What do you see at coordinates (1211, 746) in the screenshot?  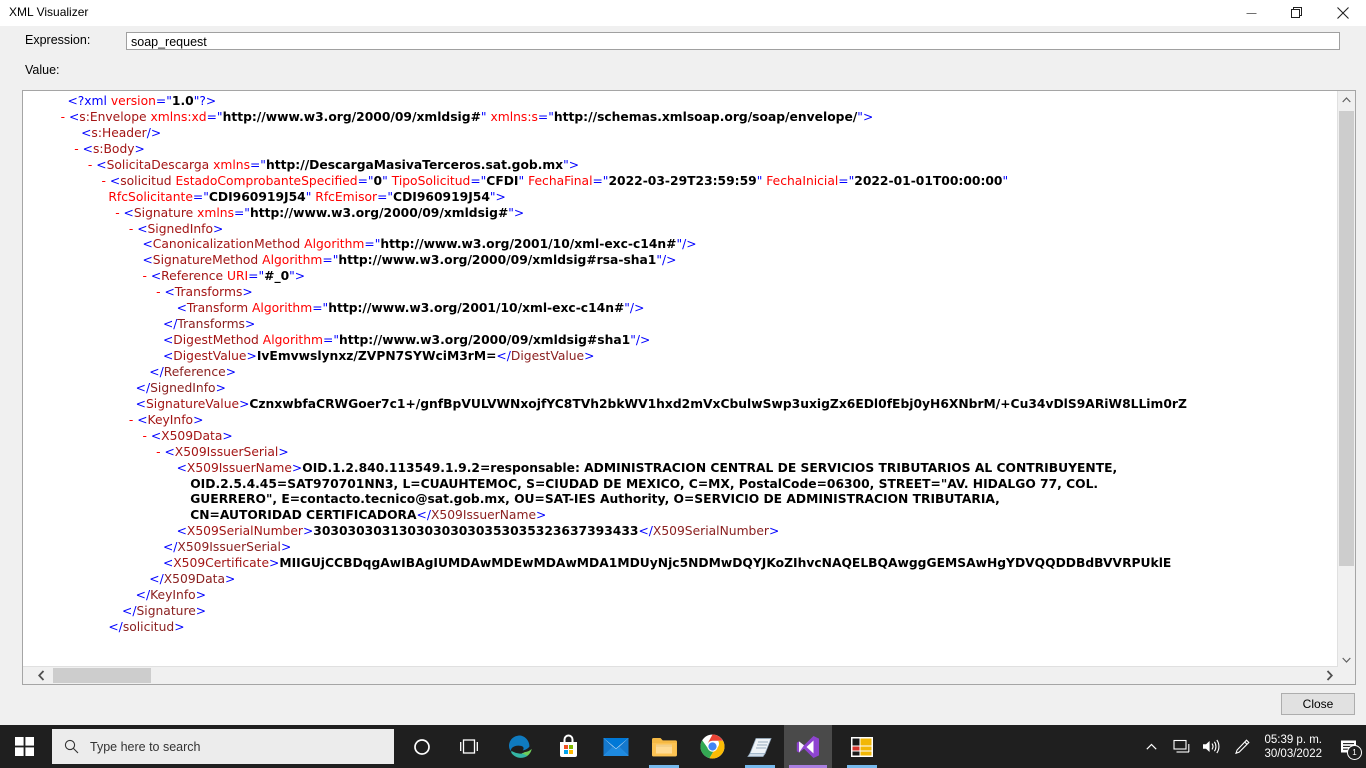 I see `volume-button` at bounding box center [1211, 746].